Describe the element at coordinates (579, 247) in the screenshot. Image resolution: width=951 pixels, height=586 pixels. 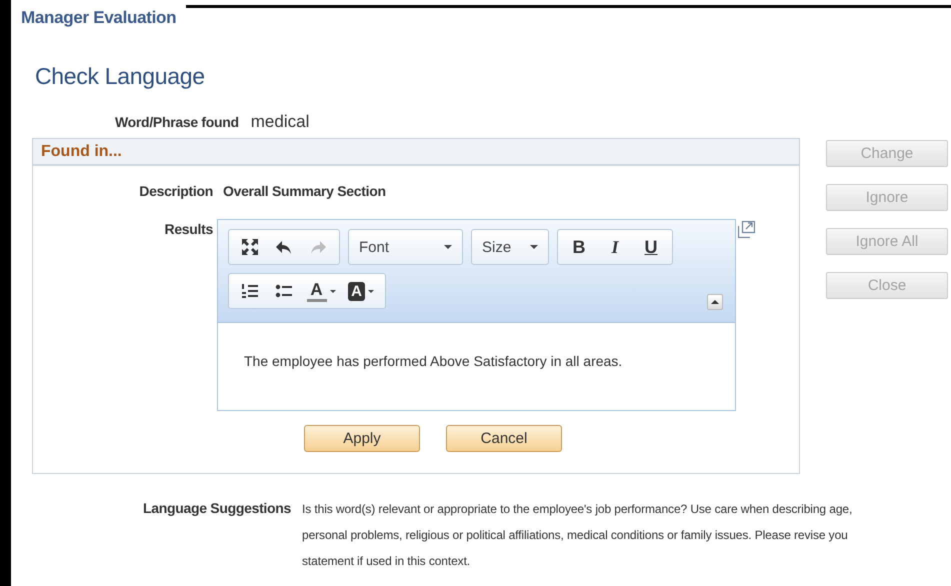
I see `bold-button: B` at that location.